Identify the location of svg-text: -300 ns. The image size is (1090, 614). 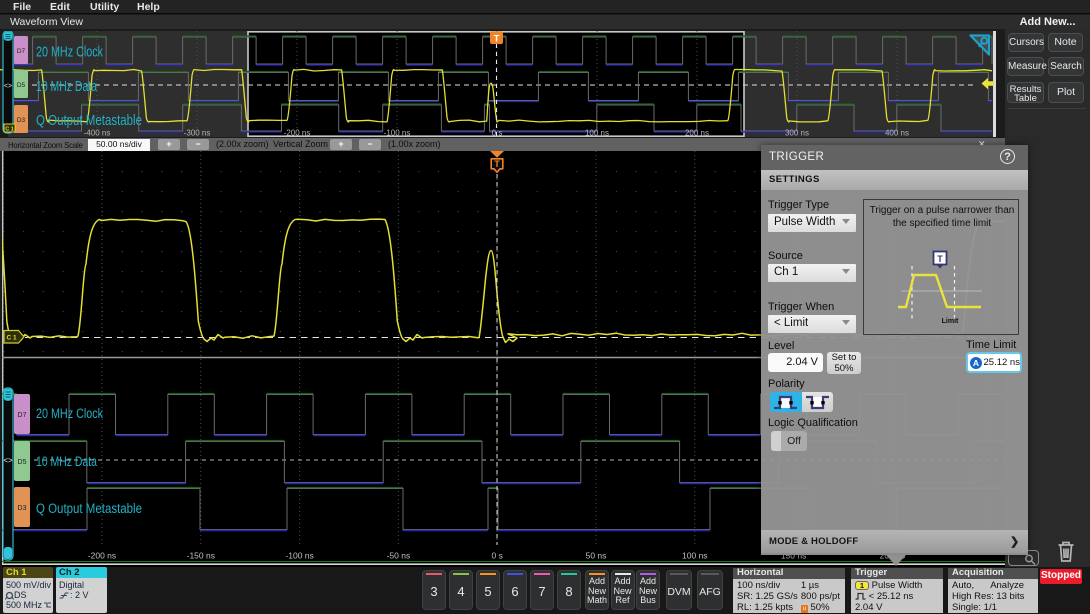
(197, 133).